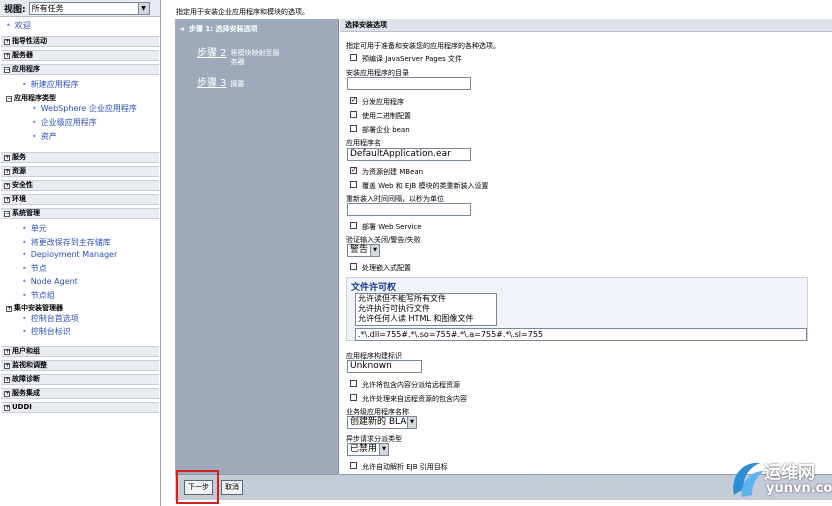  What do you see at coordinates (64, 122) in the screenshot?
I see `nav-link-business-level-apps: • 企业级应用程序` at bounding box center [64, 122].